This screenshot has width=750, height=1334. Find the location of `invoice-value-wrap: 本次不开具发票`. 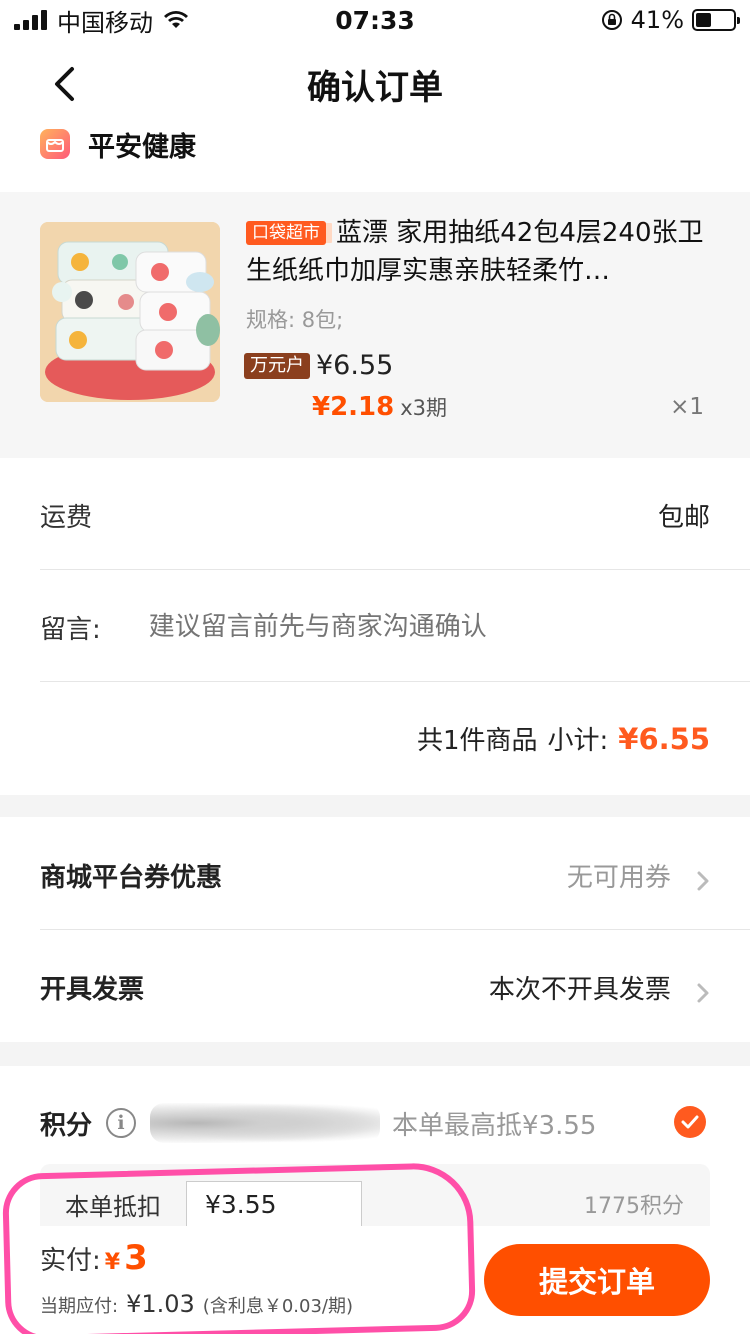

invoice-value-wrap: 本次不开具发票 is located at coordinates (599, 987).